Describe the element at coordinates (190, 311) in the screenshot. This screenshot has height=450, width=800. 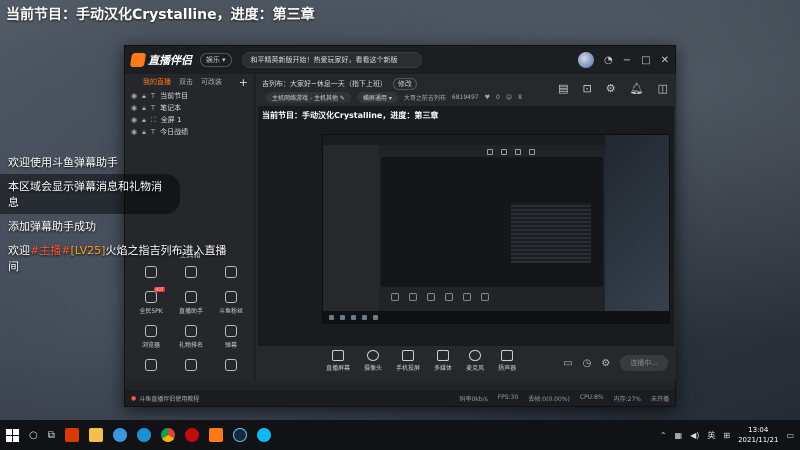
I see `tool-label: 直播助手` at that location.